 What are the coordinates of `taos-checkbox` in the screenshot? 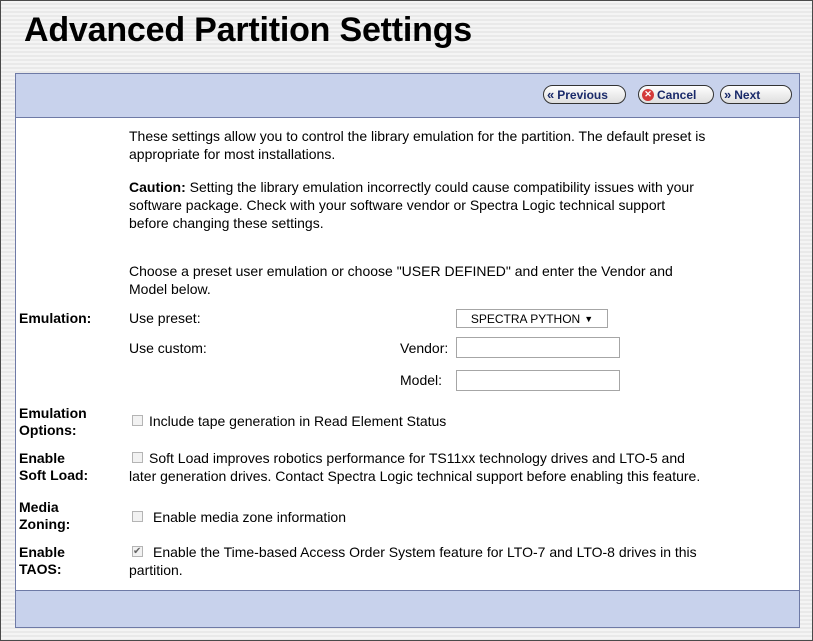 It's located at (137, 551).